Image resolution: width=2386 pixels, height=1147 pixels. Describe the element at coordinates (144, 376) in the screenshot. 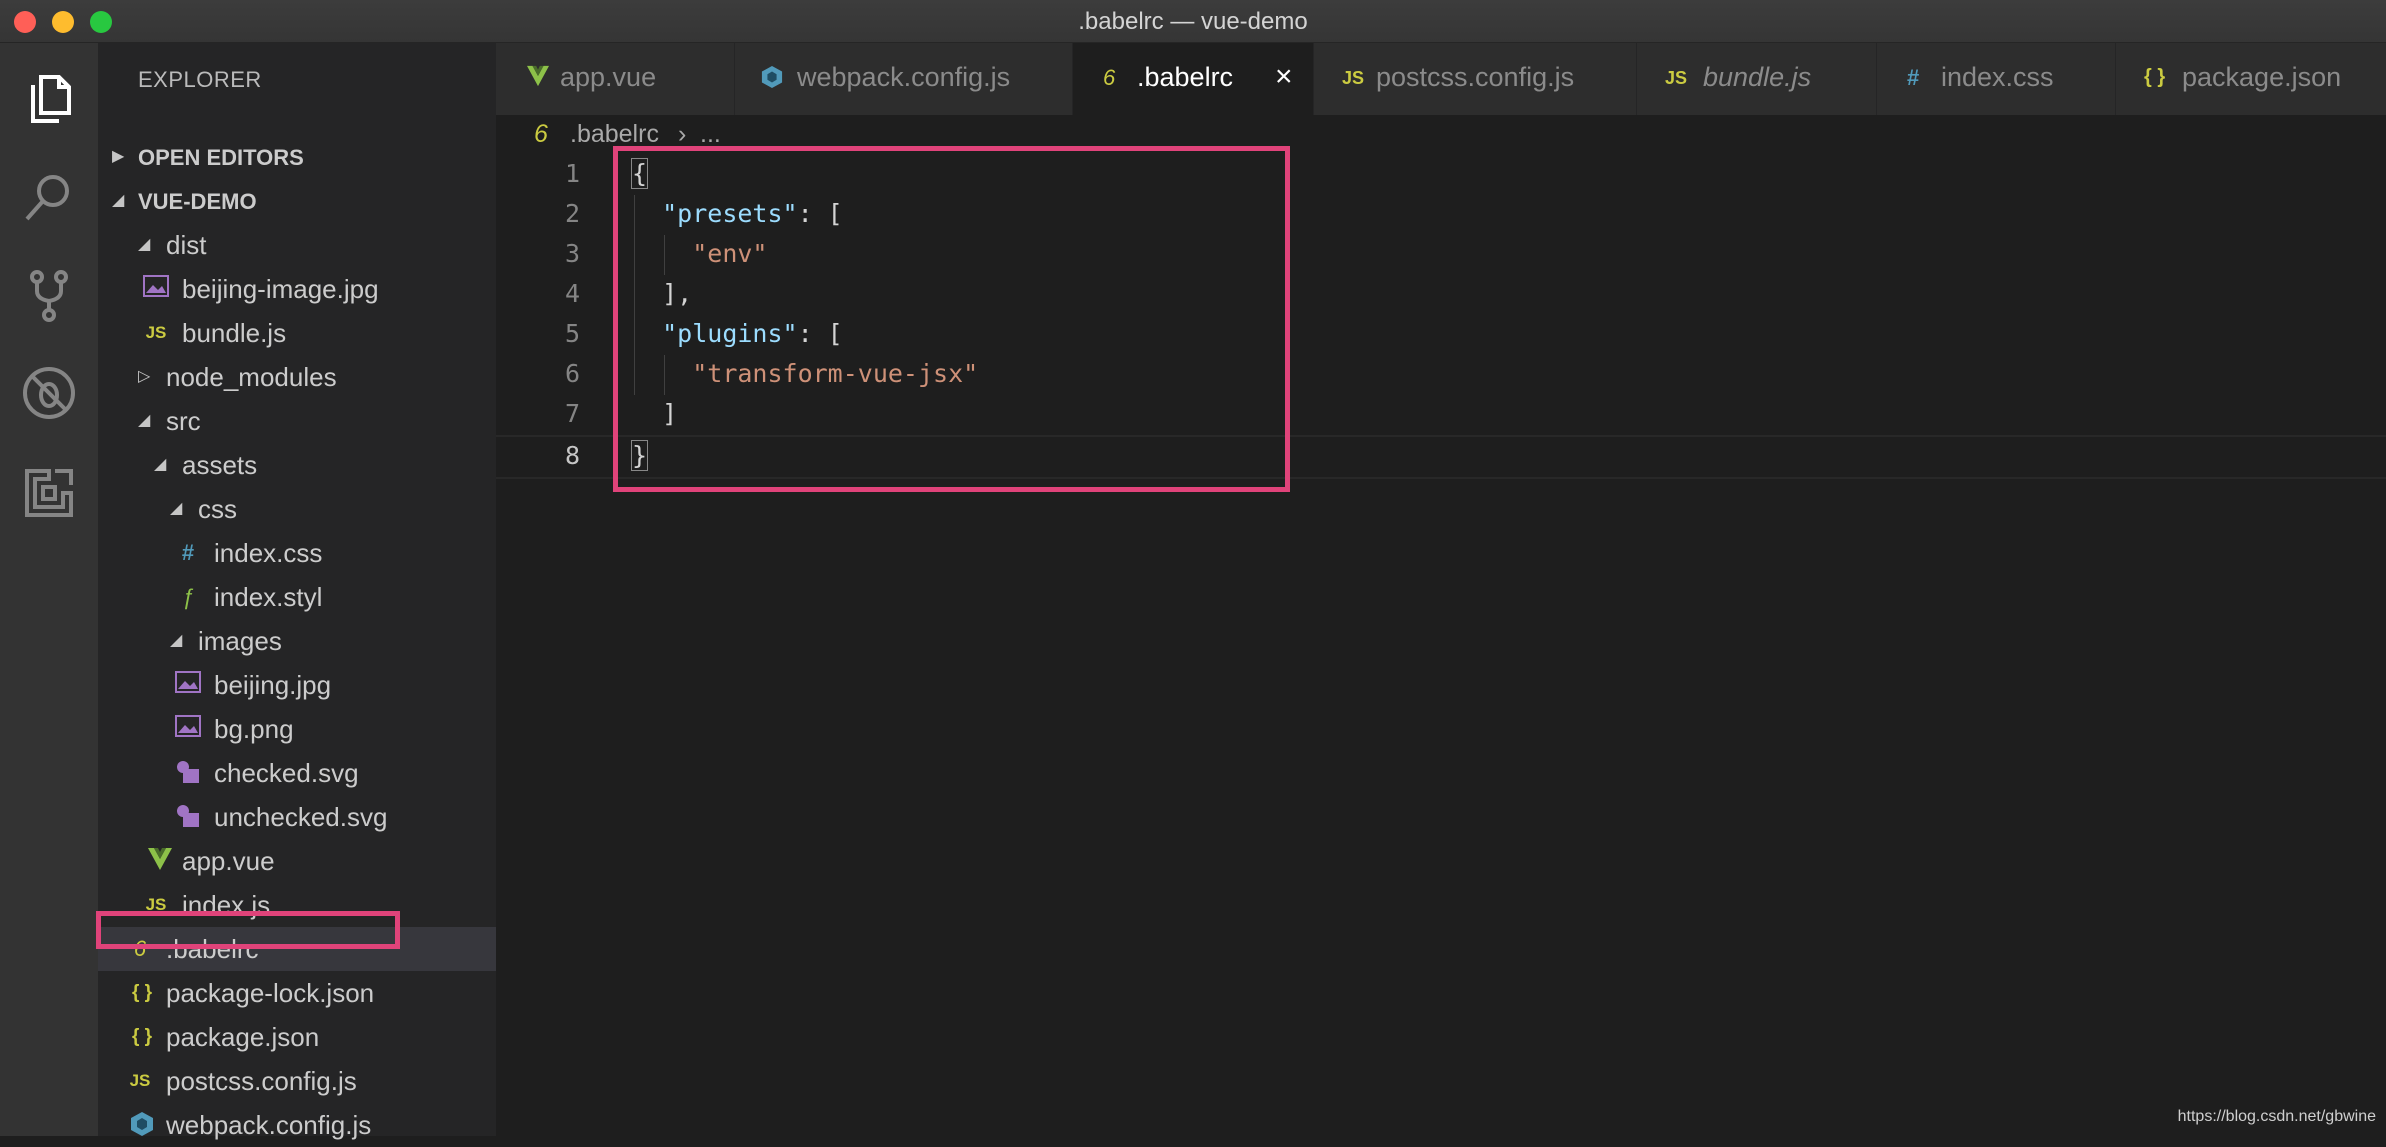

I see `chevron-right-icon: ▷` at that location.